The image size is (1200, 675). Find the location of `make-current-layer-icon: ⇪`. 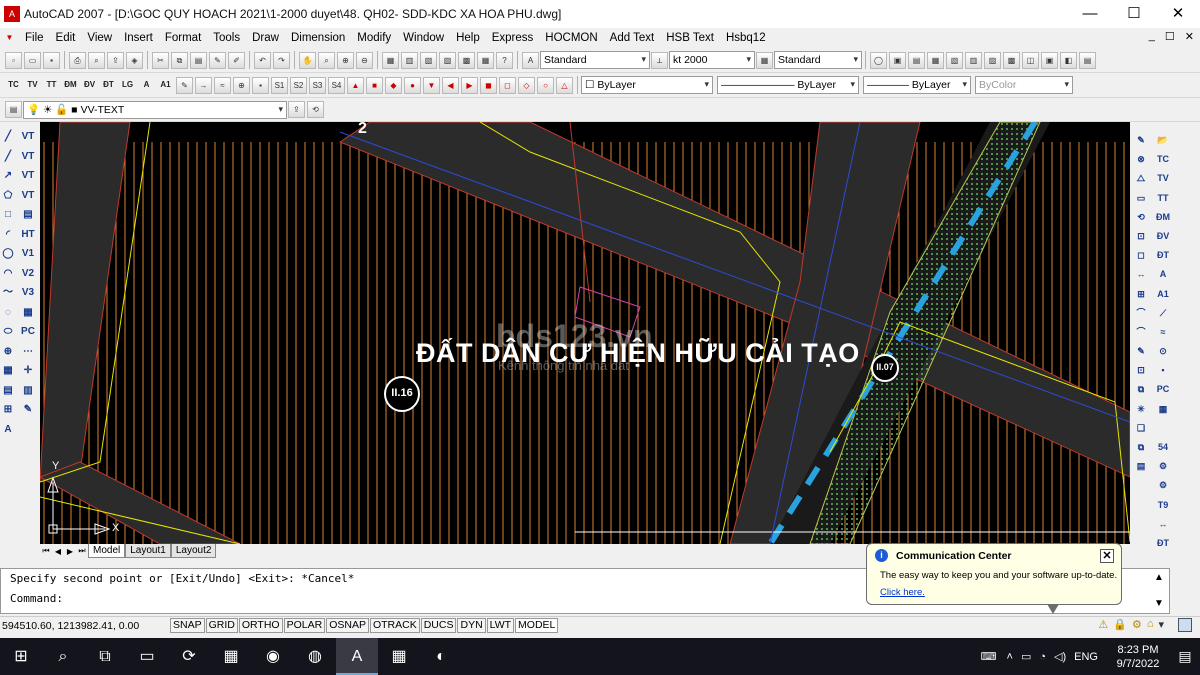

make-current-layer-icon: ⇪ is located at coordinates (296, 109).